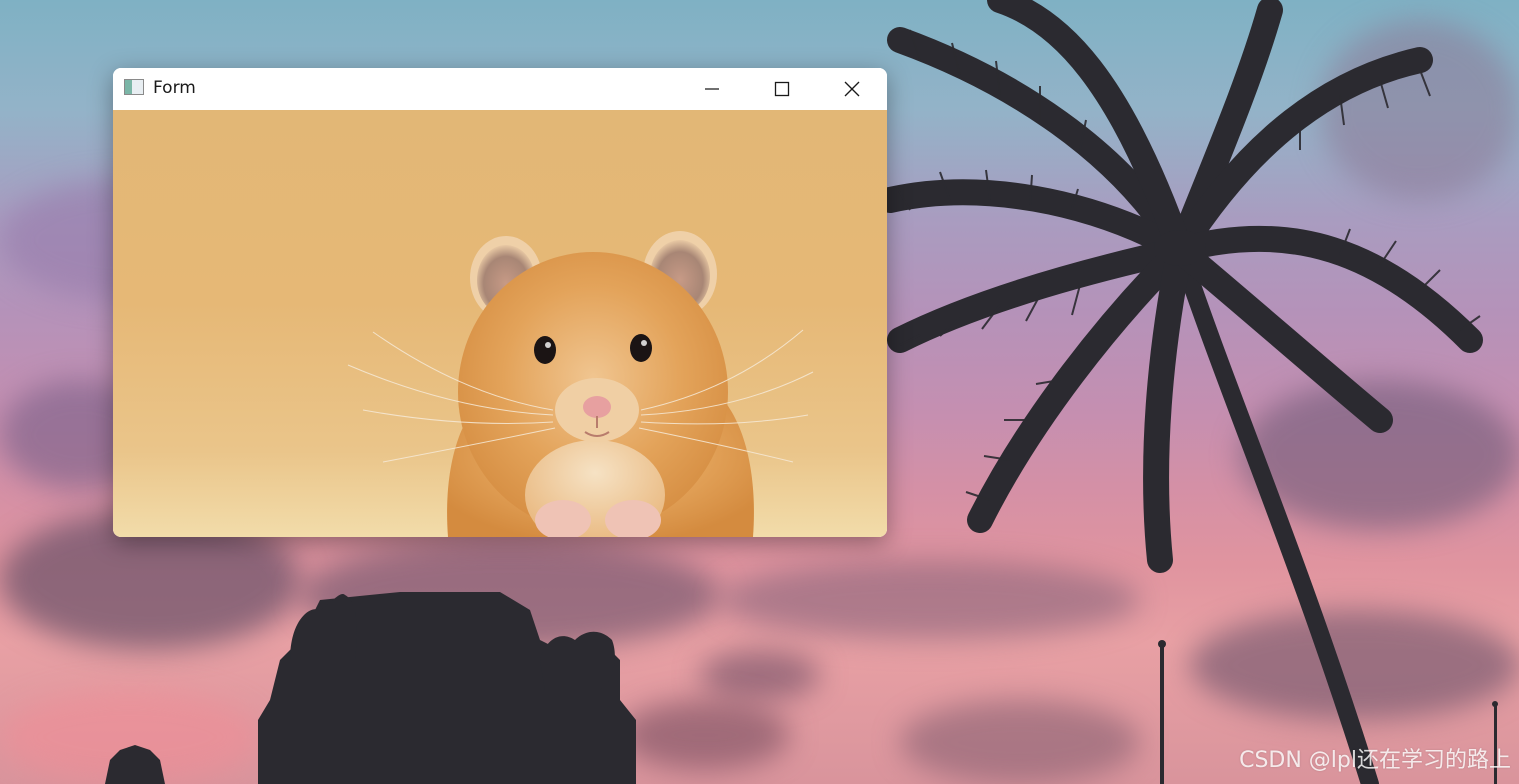  I want to click on maximize-icon, so click(782, 89).